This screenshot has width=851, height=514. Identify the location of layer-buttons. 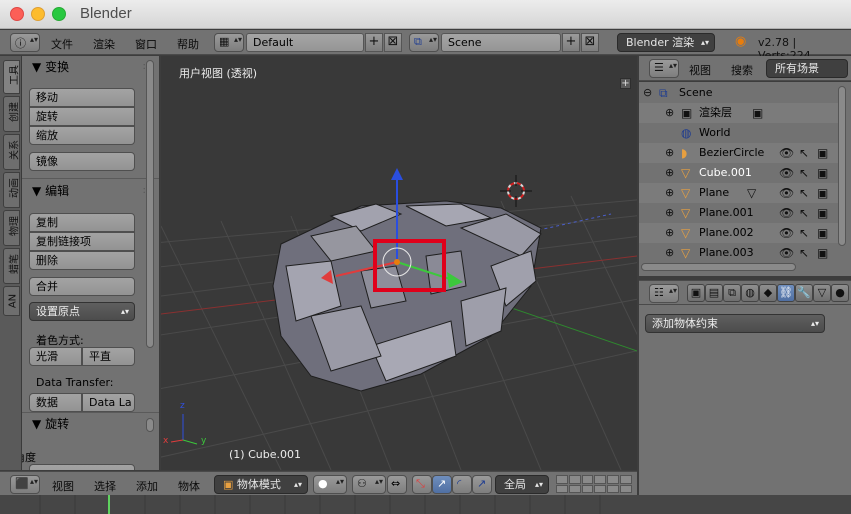
(594, 484).